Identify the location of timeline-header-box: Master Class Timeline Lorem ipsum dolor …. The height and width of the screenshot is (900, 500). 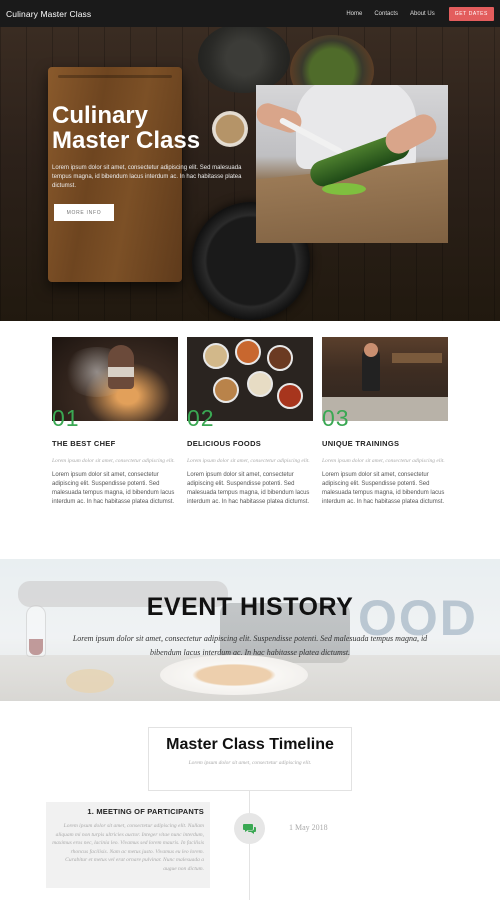
(250, 759).